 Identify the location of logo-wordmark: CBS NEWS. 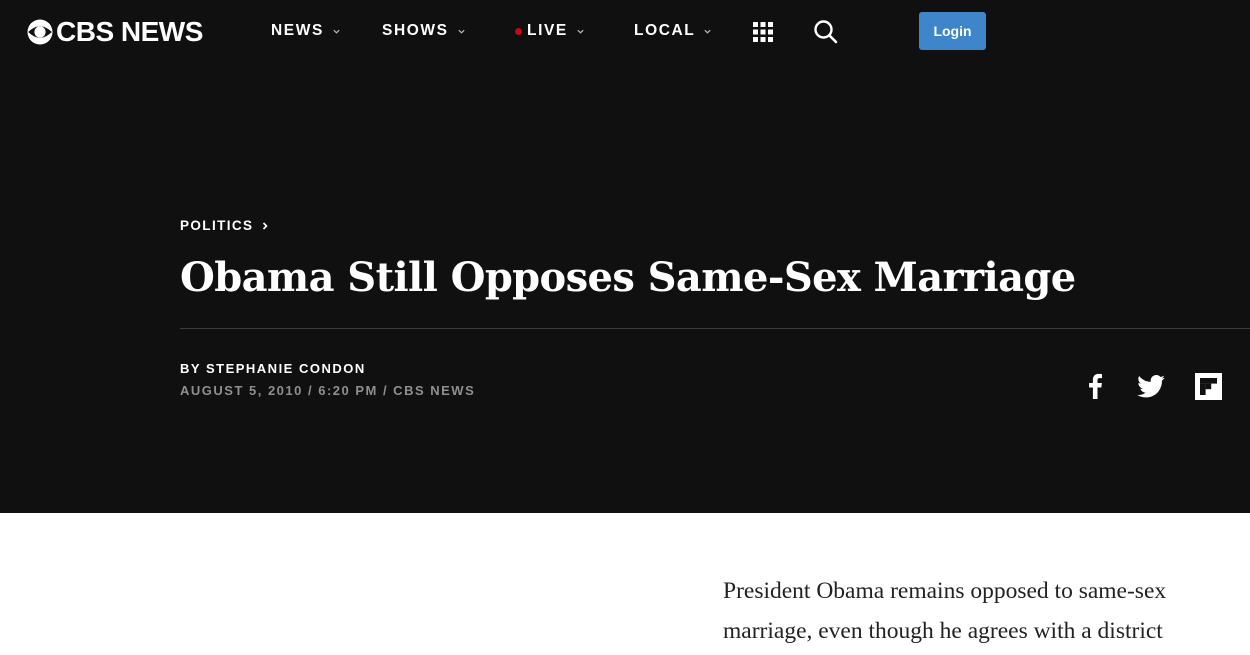
(129, 31).